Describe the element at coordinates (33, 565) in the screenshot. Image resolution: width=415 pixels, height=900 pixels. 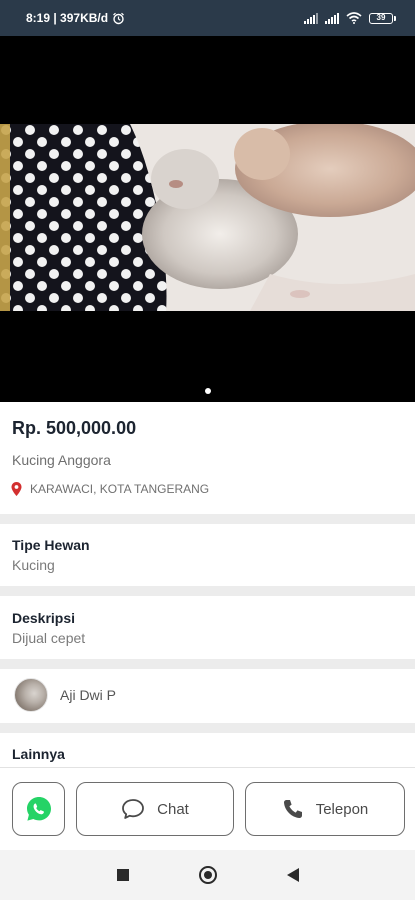
I see `type-value: Kucing` at that location.